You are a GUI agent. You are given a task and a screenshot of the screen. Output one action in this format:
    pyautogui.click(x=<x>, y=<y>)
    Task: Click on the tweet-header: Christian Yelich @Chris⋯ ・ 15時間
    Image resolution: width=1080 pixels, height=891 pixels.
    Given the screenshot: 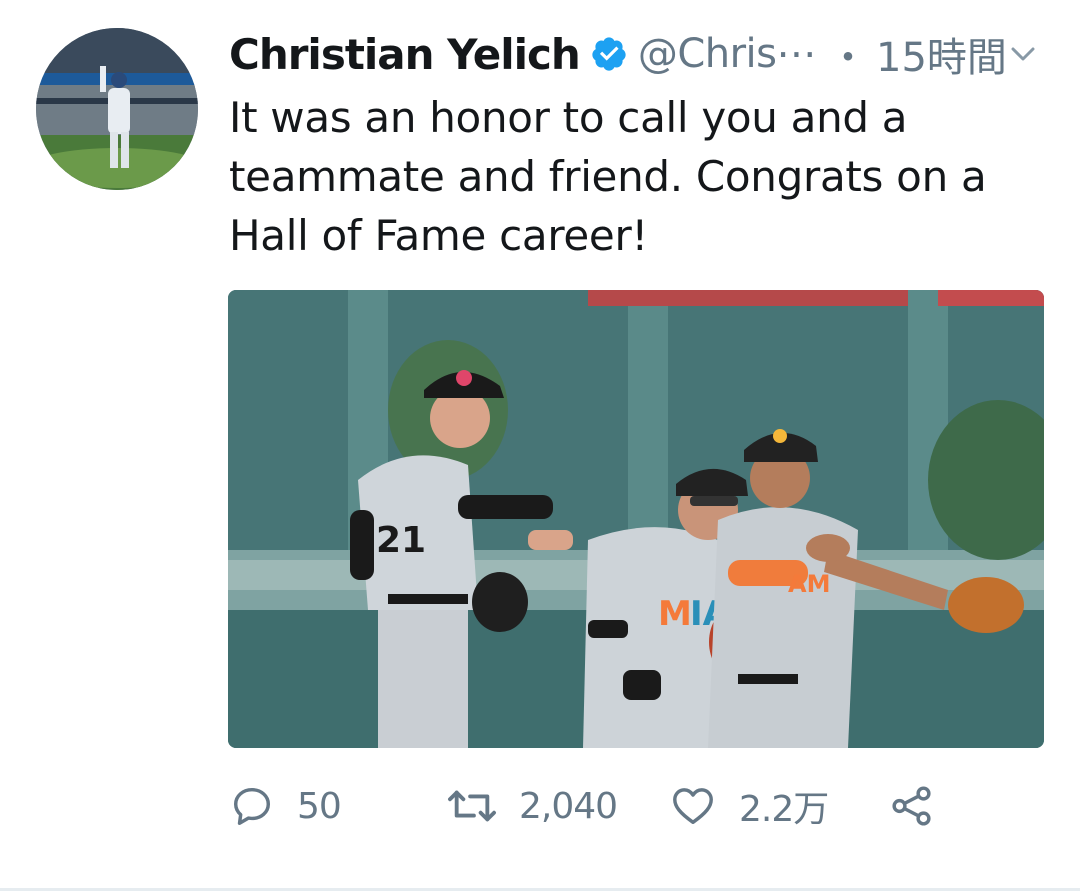 What is the action you would take?
    pyautogui.click(x=644, y=54)
    